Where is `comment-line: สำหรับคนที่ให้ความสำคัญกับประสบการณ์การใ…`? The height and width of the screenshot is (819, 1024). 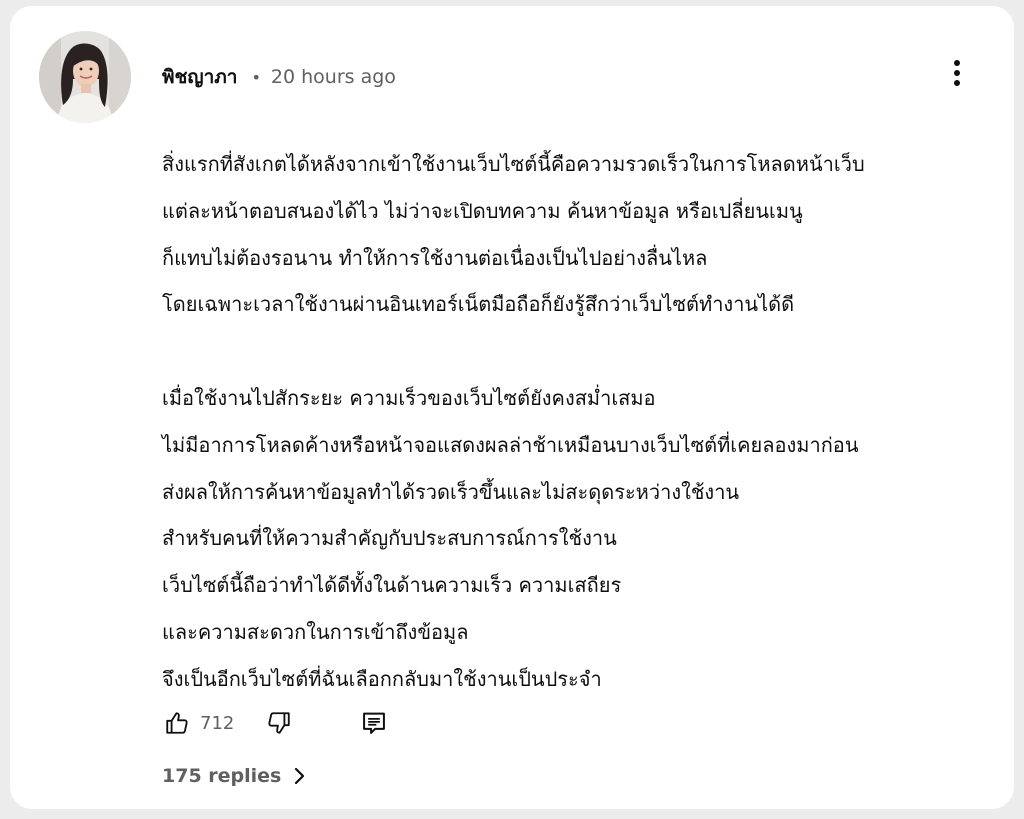 comment-line: สำหรับคนที่ให้ความสำคัญกับประสบการณ์การใ… is located at coordinates (389, 538).